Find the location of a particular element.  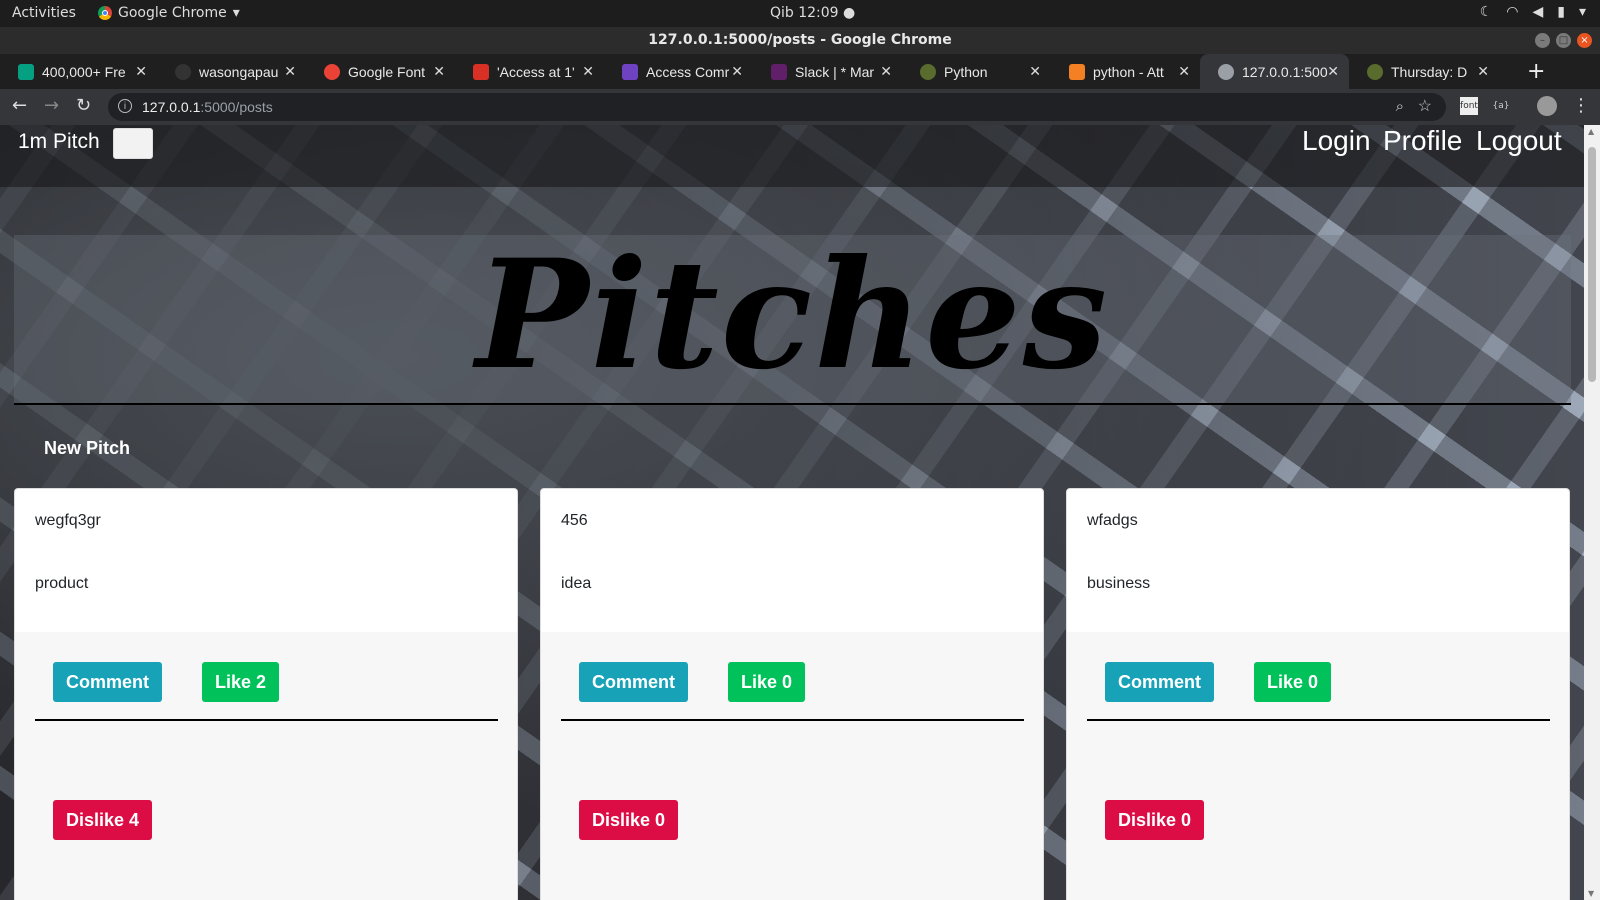

menu-icon: ⋮ is located at coordinates (1581, 105).